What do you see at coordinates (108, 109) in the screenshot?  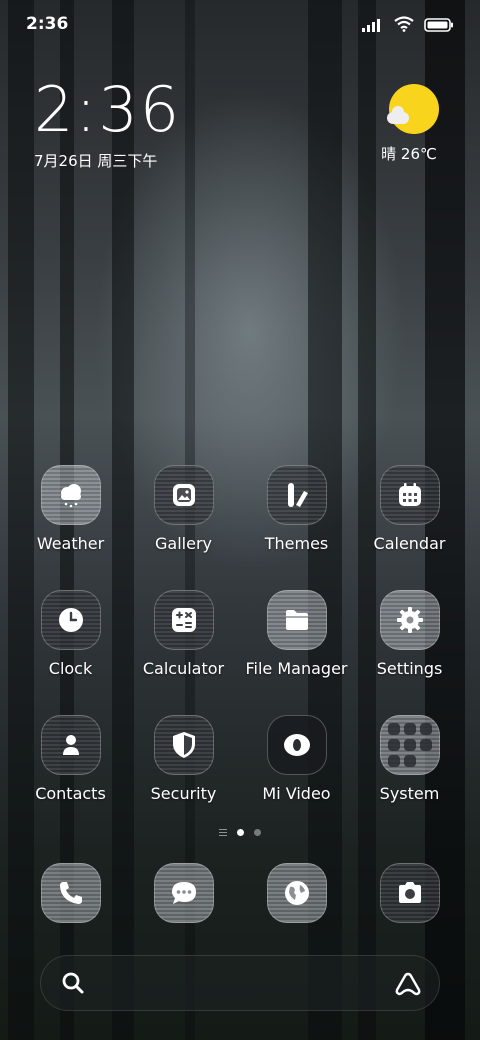 I see `widget-time: 2:36` at bounding box center [108, 109].